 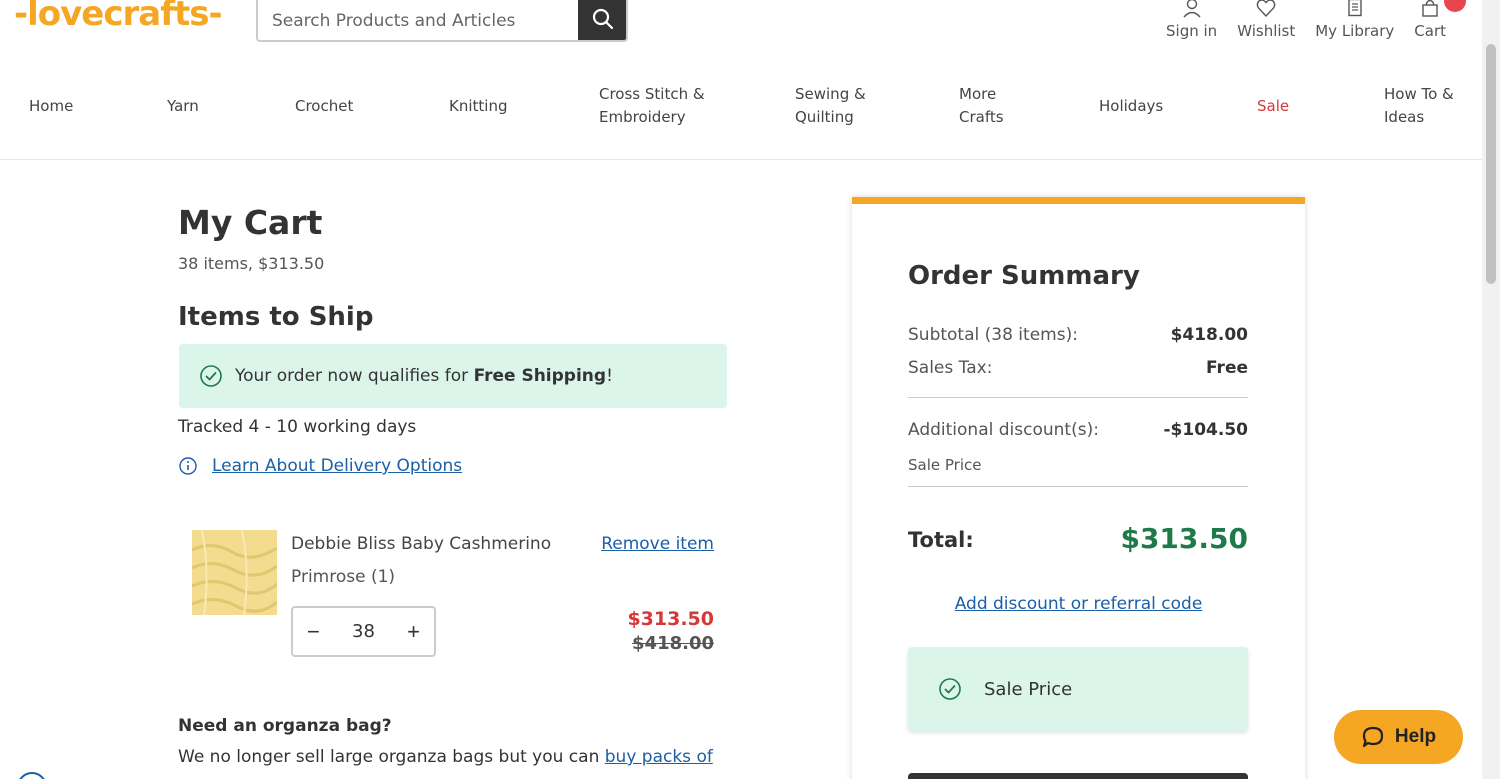 I want to click on nav-cross-stitch: Cross Stitch & Embroidery, so click(x=652, y=106).